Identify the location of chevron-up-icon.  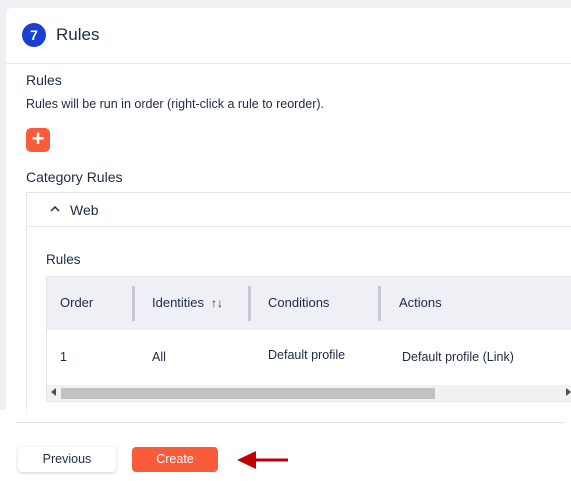
(55, 209).